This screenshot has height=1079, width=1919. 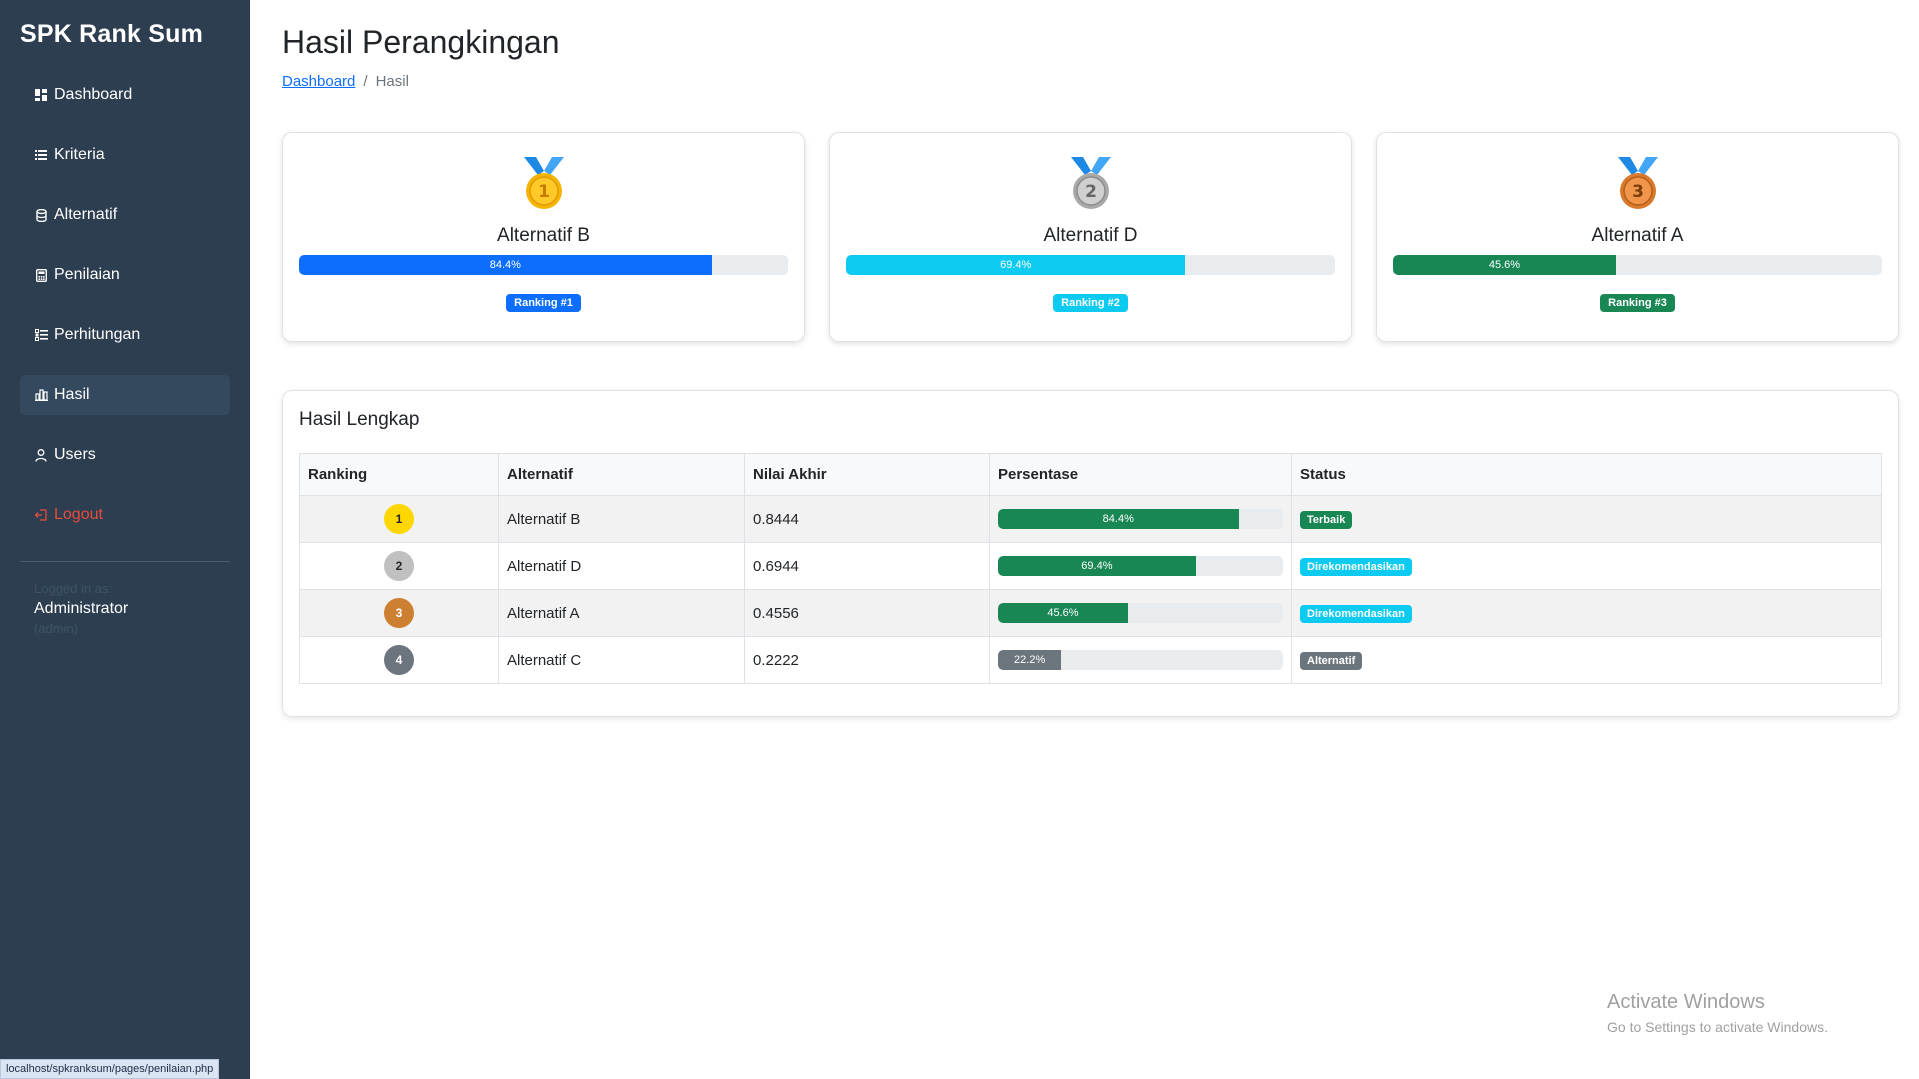 What do you see at coordinates (1090, 81) in the screenshot?
I see `breadcrumb: Dashboard / Hasil` at bounding box center [1090, 81].